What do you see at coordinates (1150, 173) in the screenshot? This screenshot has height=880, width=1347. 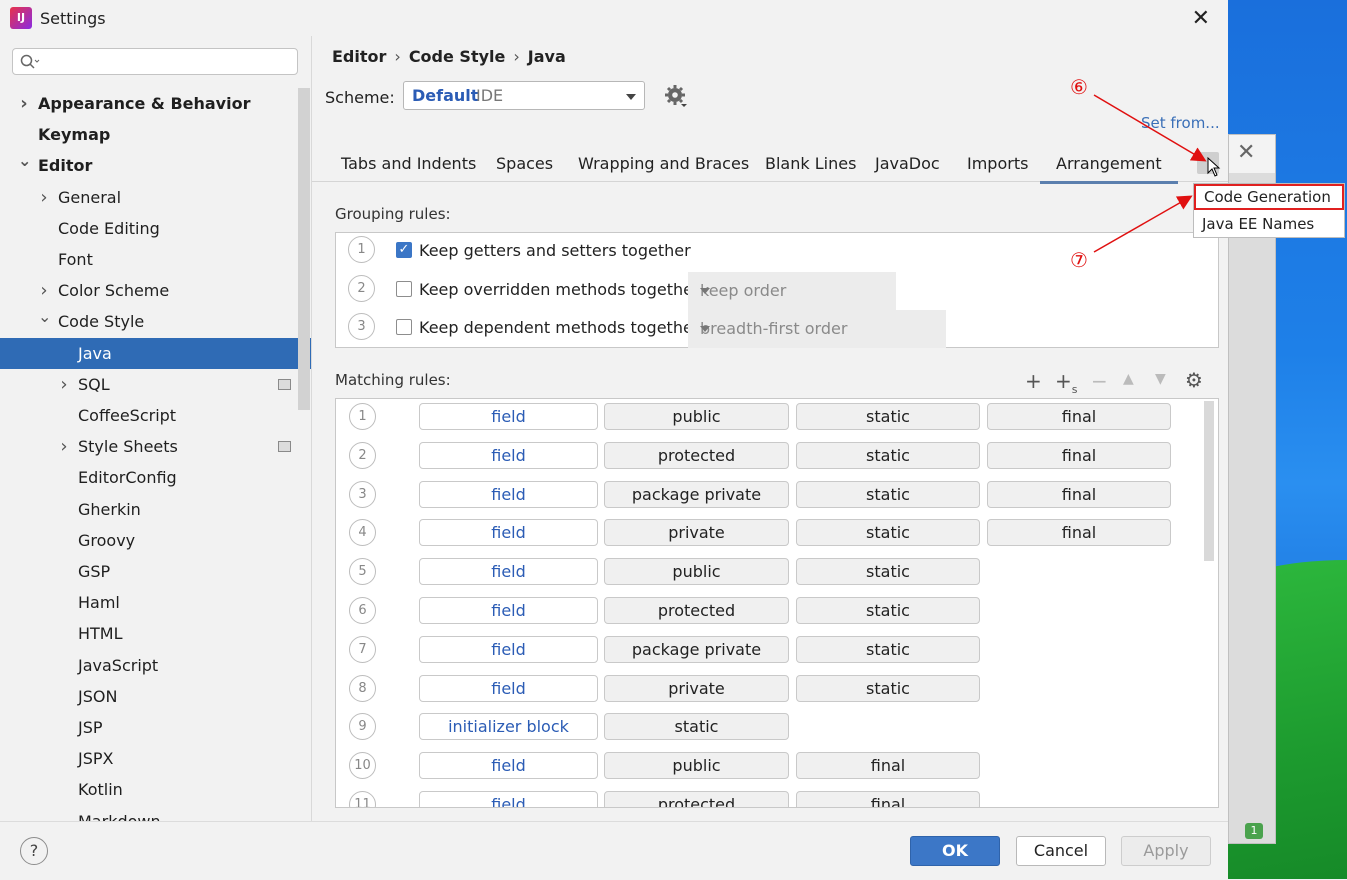 I see `annotation-arrows` at bounding box center [1150, 173].